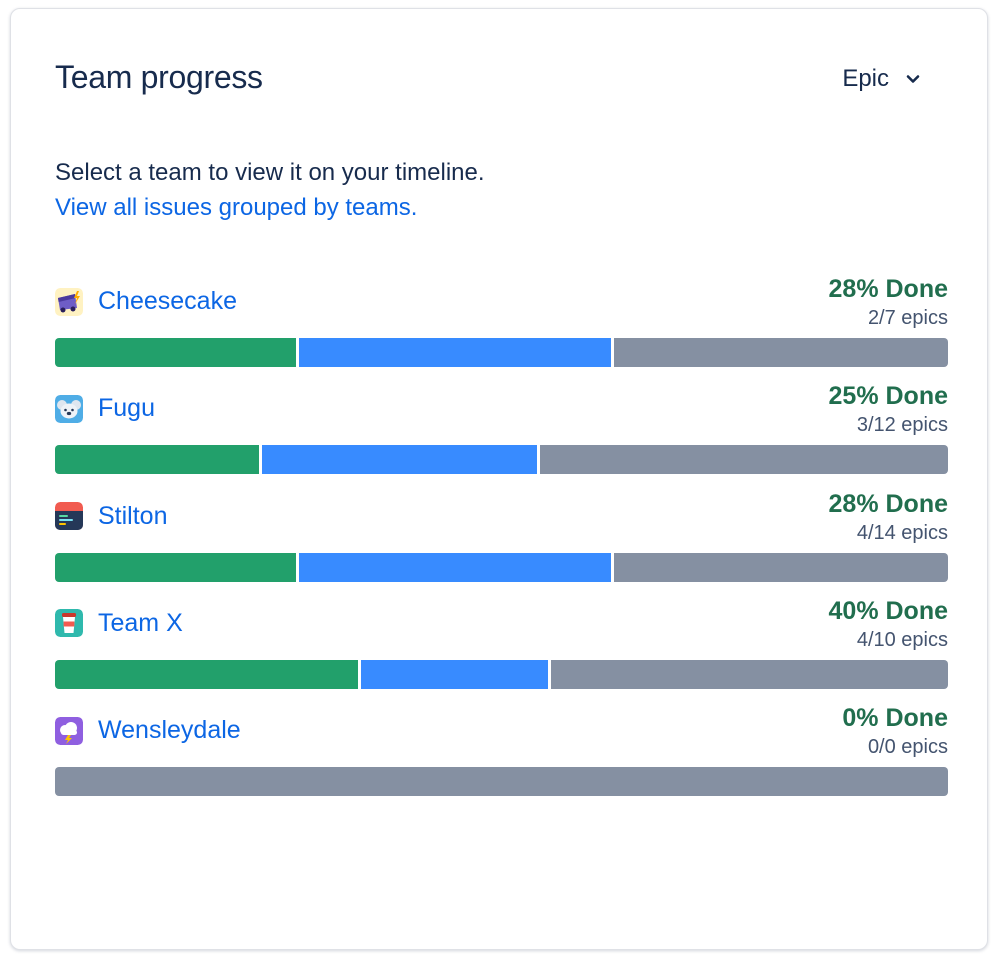 The width and height of the screenshot is (999, 967). I want to click on team-header: Stilton 28% Done 4/14 epics, so click(501, 516).